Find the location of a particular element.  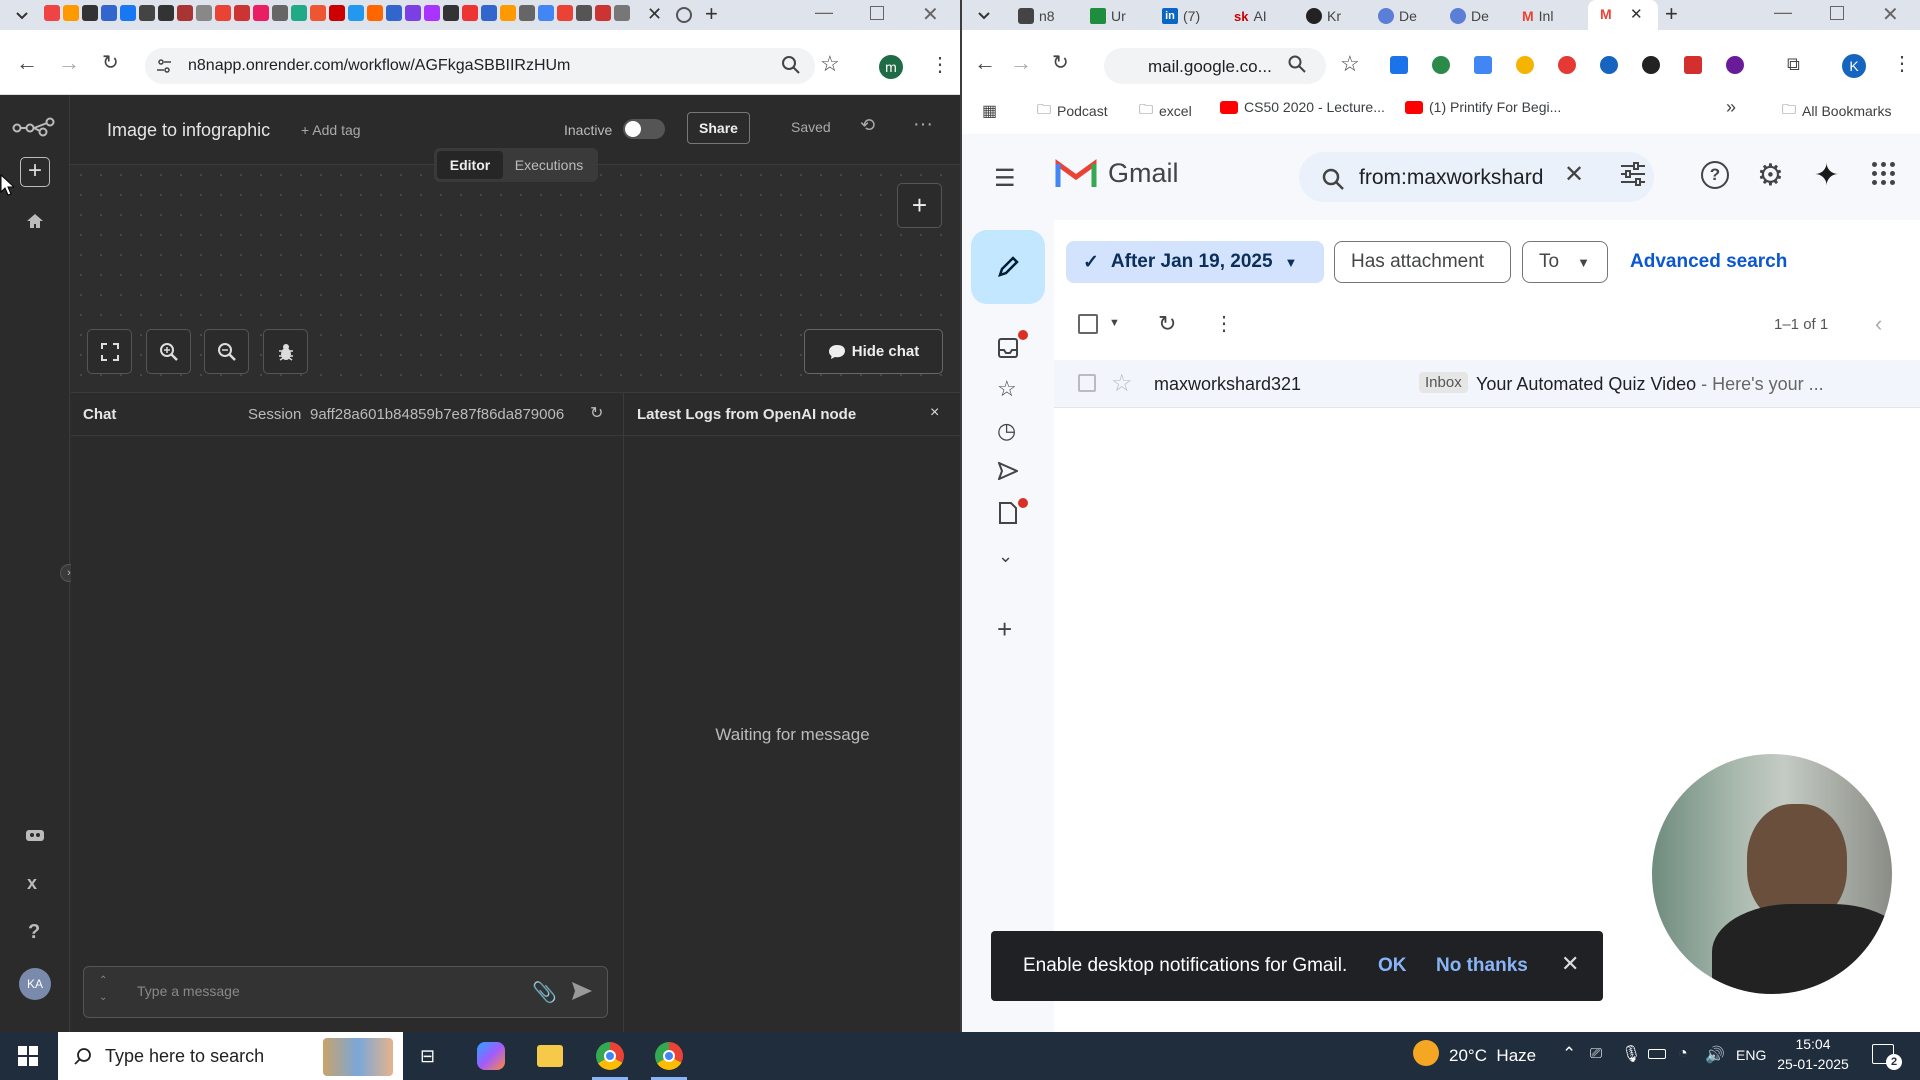

help-icon: ? is located at coordinates (34, 932).